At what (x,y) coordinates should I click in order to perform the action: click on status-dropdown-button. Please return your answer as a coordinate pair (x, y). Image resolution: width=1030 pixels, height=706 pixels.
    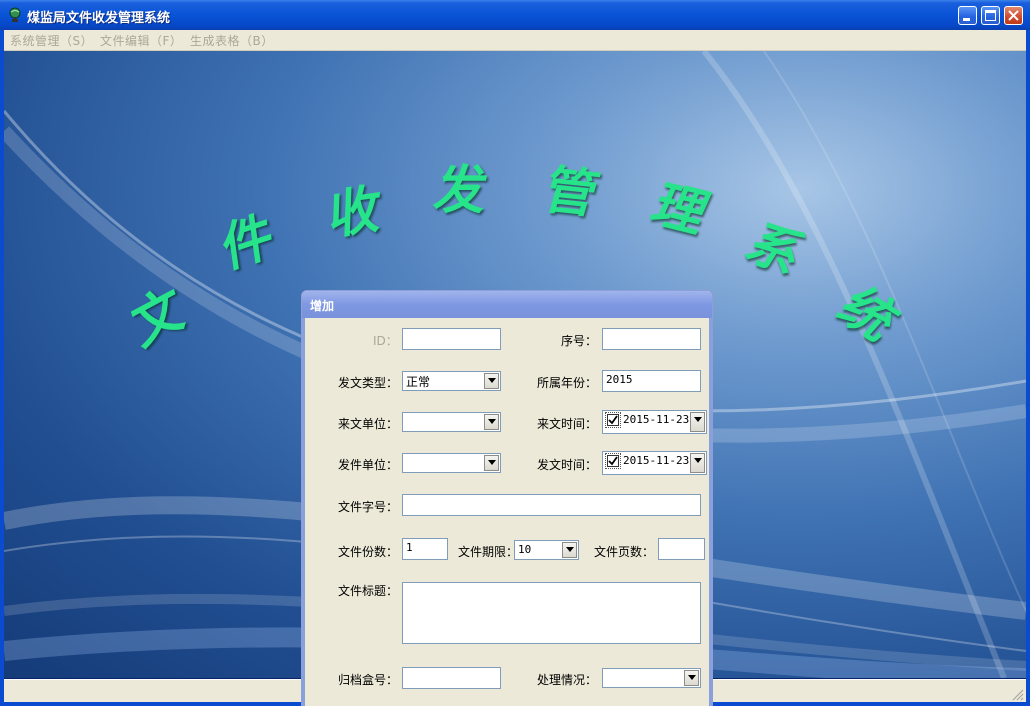
    Looking at the image, I should click on (691, 678).